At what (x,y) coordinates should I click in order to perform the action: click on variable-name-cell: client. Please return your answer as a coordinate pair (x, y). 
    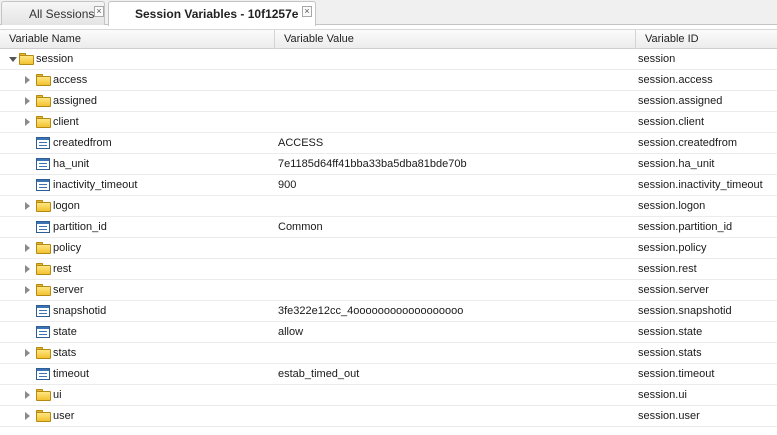
    Looking at the image, I should click on (137, 122).